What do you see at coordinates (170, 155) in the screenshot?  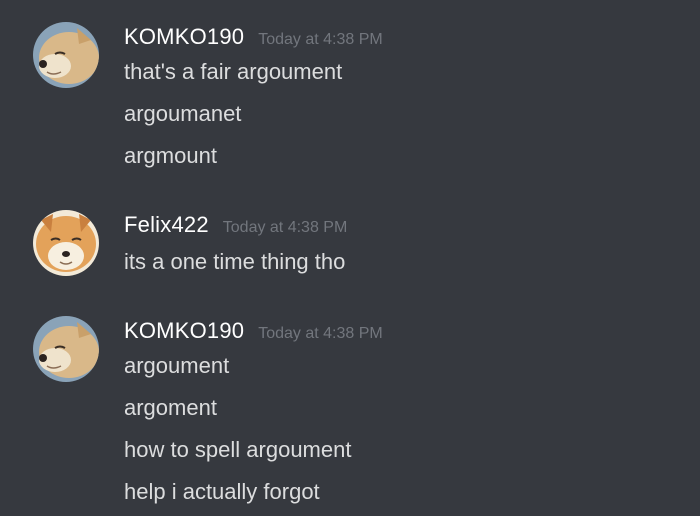 I see `message-text: argmount` at bounding box center [170, 155].